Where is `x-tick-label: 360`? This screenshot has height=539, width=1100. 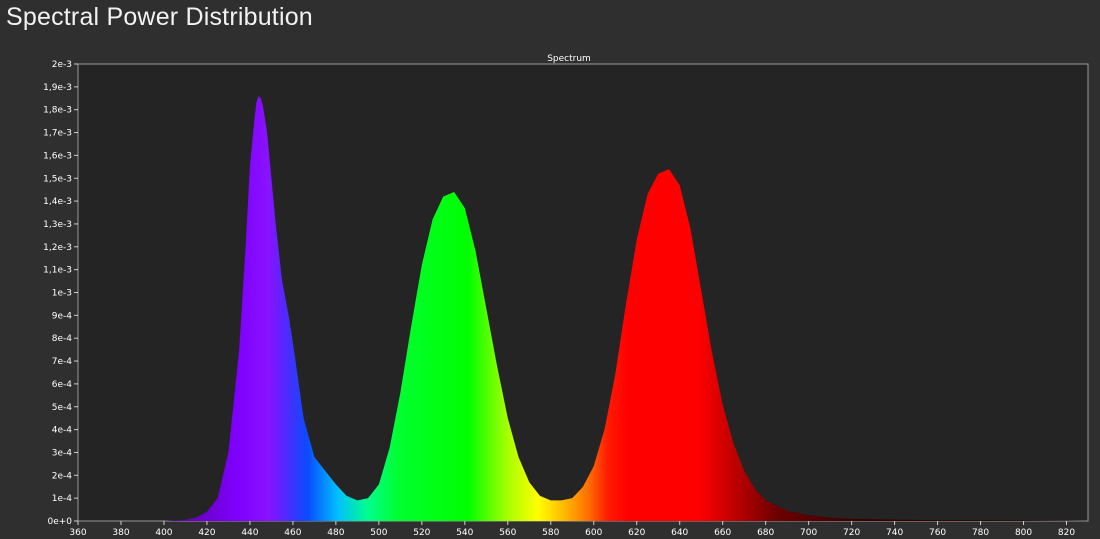 x-tick-label: 360 is located at coordinates (77, 533).